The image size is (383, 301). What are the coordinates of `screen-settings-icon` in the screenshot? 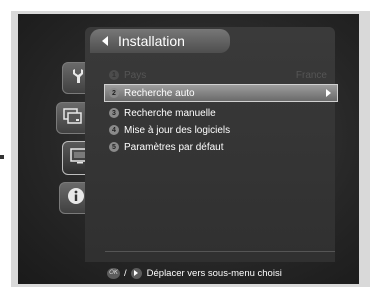 It's located at (73, 118).